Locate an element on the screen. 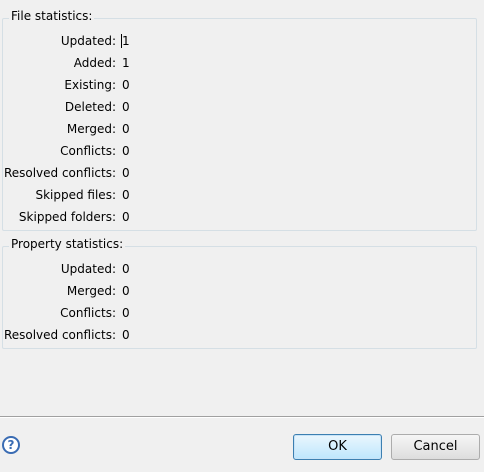 This screenshot has width=484, height=472. file-stat-row-skipped-files: Skipped files: 0 is located at coordinates (239, 195).